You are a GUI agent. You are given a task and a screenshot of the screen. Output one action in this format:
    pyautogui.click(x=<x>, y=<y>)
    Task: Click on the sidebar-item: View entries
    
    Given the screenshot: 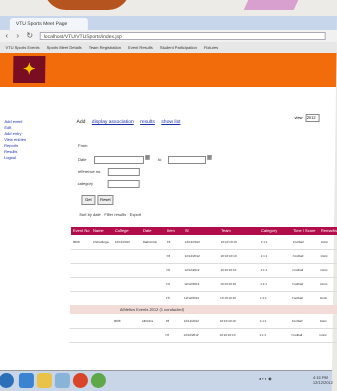 What is the action you would take?
    pyautogui.click(x=15, y=139)
    